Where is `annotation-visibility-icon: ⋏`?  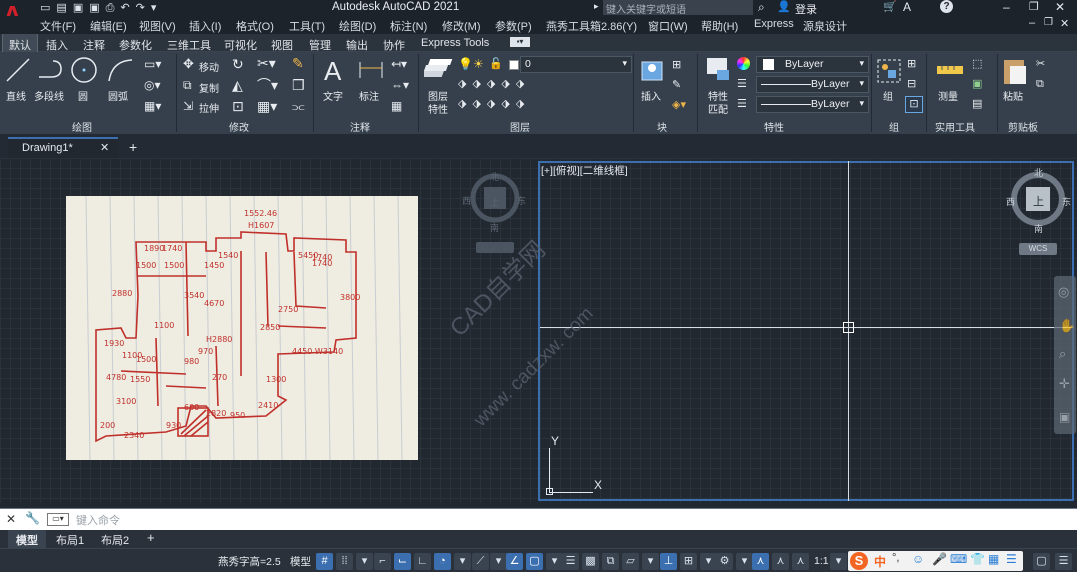 annotation-visibility-icon: ⋏ is located at coordinates (760, 561).